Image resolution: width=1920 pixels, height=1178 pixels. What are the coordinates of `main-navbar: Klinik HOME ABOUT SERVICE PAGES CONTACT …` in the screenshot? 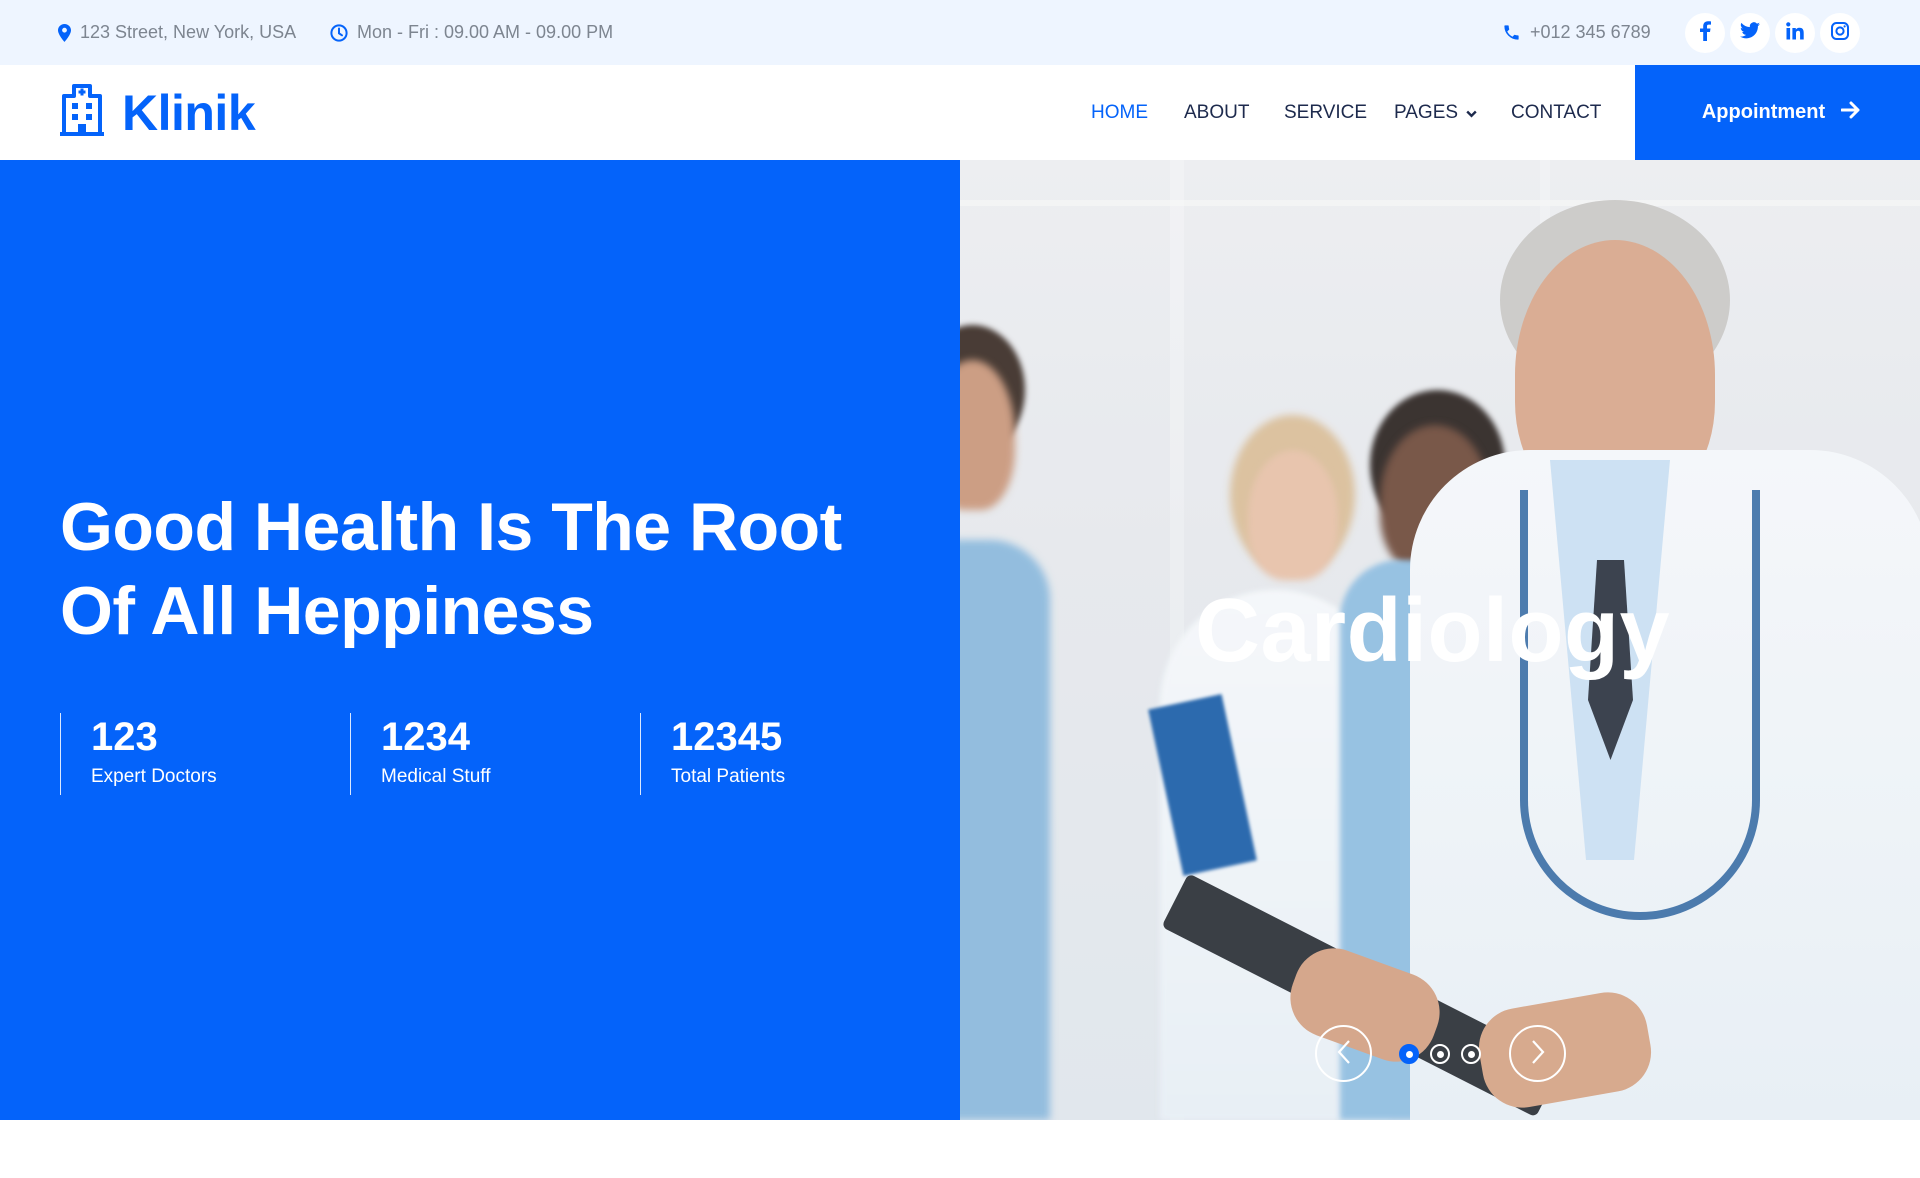 It's located at (960, 112).